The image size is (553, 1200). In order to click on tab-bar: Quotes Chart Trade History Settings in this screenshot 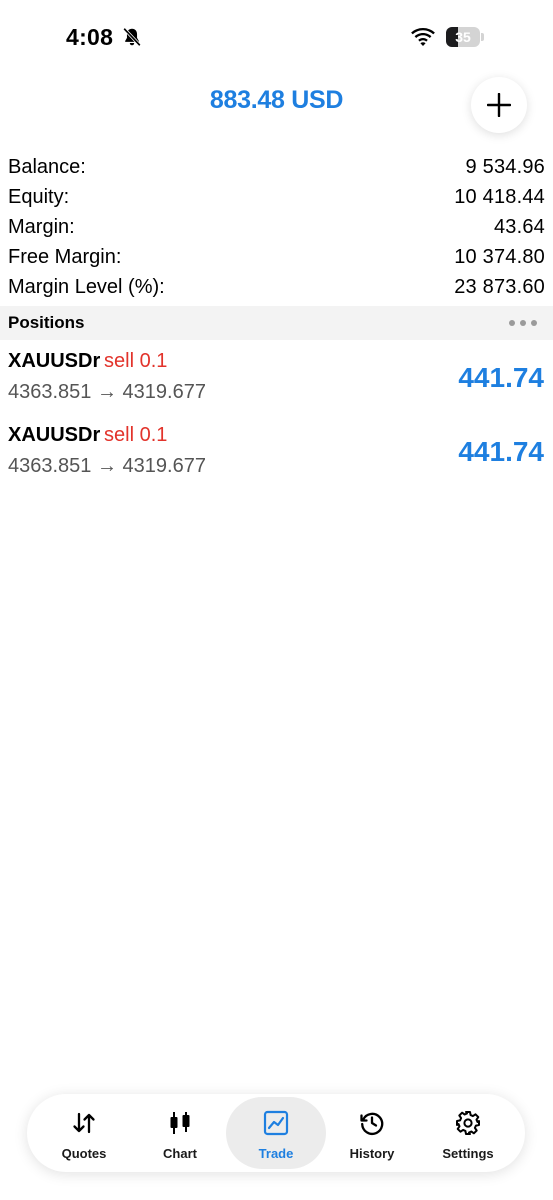, I will do `click(276, 1133)`.